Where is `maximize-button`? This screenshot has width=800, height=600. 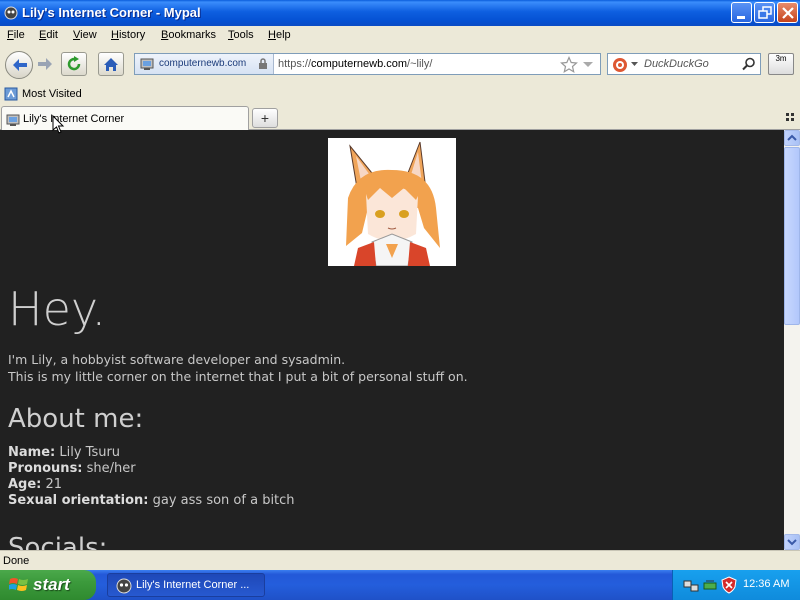 maximize-button is located at coordinates (764, 12).